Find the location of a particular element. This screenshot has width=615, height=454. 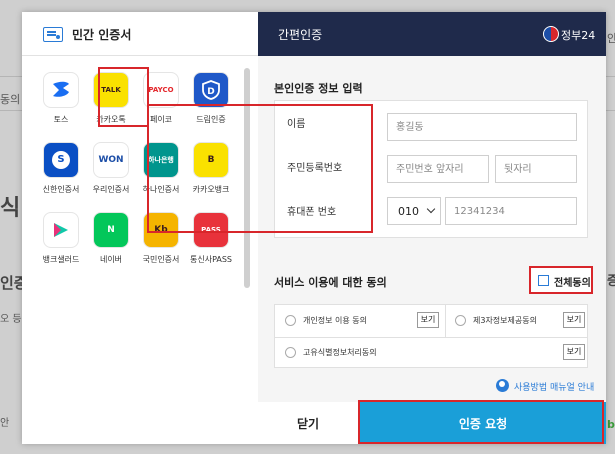

dream-icon: D is located at coordinates (211, 90).